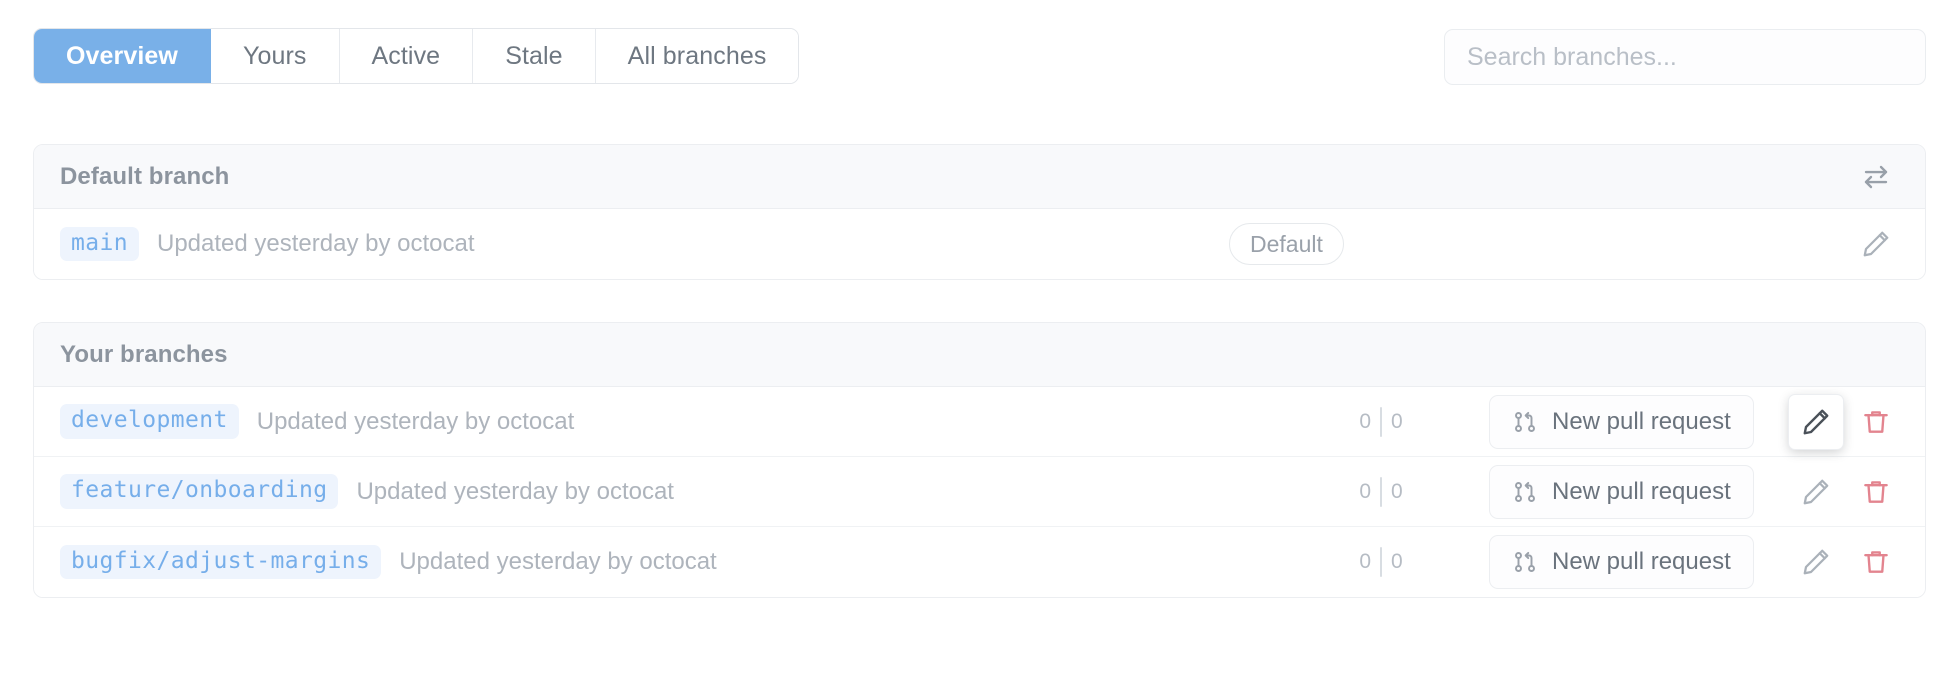 The width and height of the screenshot is (1959, 687). I want to click on tab-overview-label: Overview, so click(122, 55).